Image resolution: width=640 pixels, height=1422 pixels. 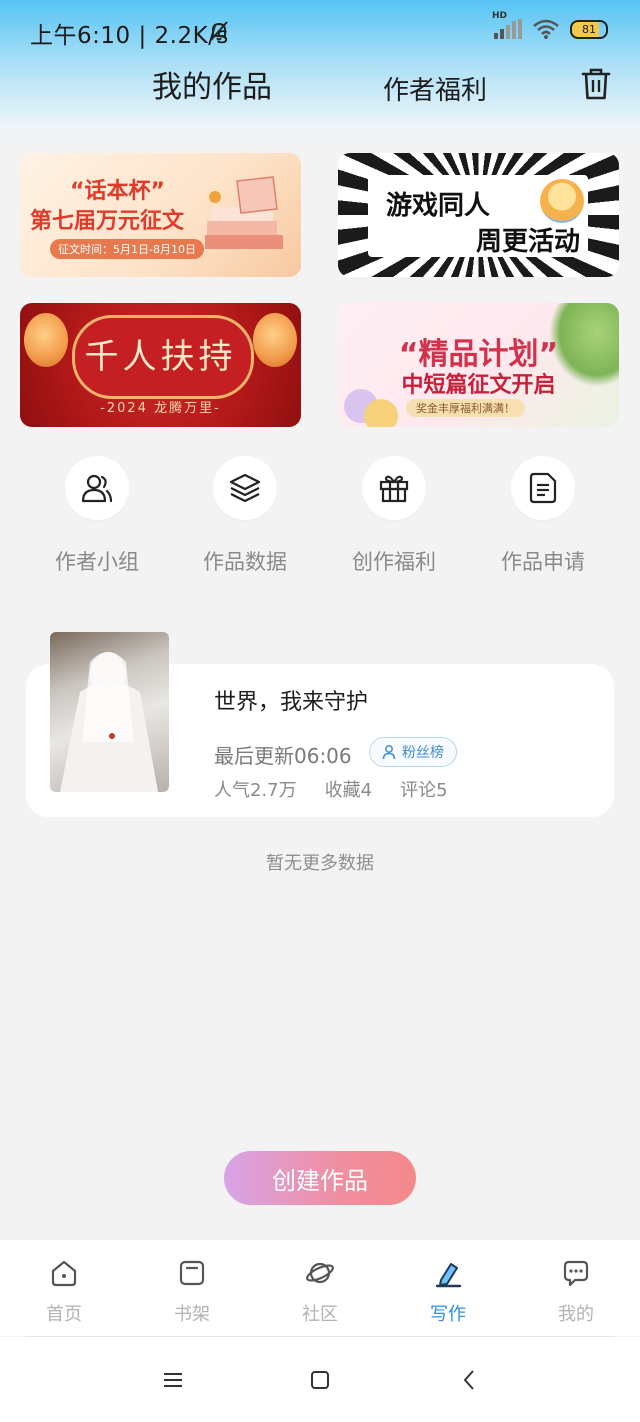 What do you see at coordinates (320, 31) in the screenshot?
I see `status-bar: 上午6:10 | 2.2K/s HD 81` at bounding box center [320, 31].